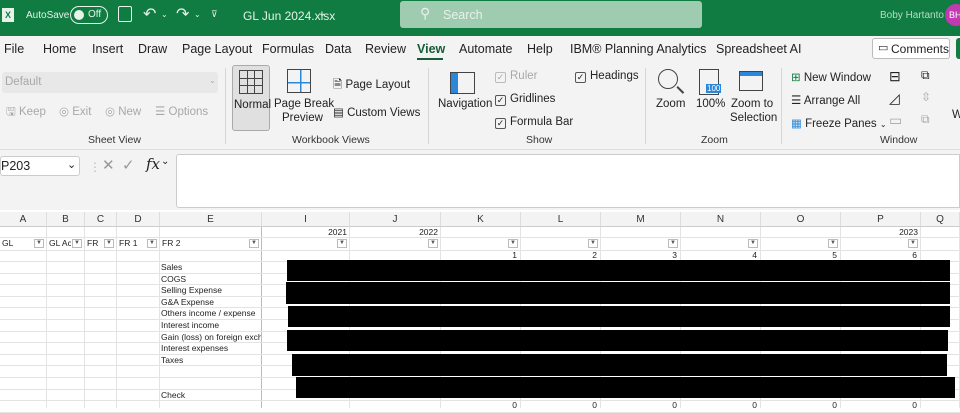  I want to click on tab-draw: Draw, so click(152, 49).